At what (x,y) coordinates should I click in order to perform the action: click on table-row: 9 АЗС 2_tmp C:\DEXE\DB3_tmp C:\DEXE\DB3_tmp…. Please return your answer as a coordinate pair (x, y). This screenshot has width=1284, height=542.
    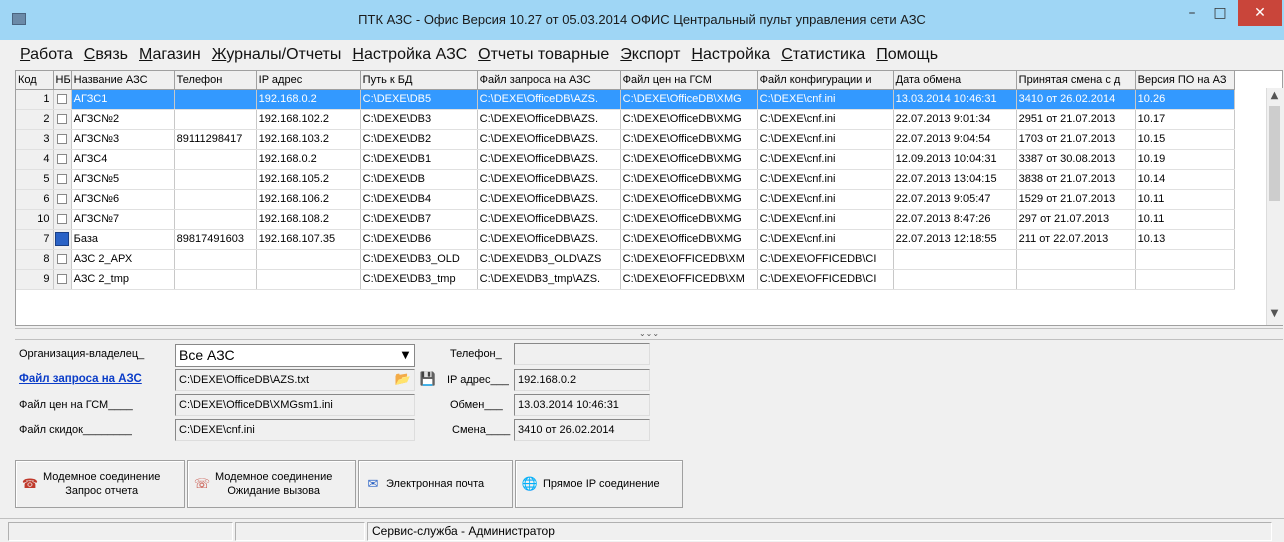
    Looking at the image, I should click on (625, 279).